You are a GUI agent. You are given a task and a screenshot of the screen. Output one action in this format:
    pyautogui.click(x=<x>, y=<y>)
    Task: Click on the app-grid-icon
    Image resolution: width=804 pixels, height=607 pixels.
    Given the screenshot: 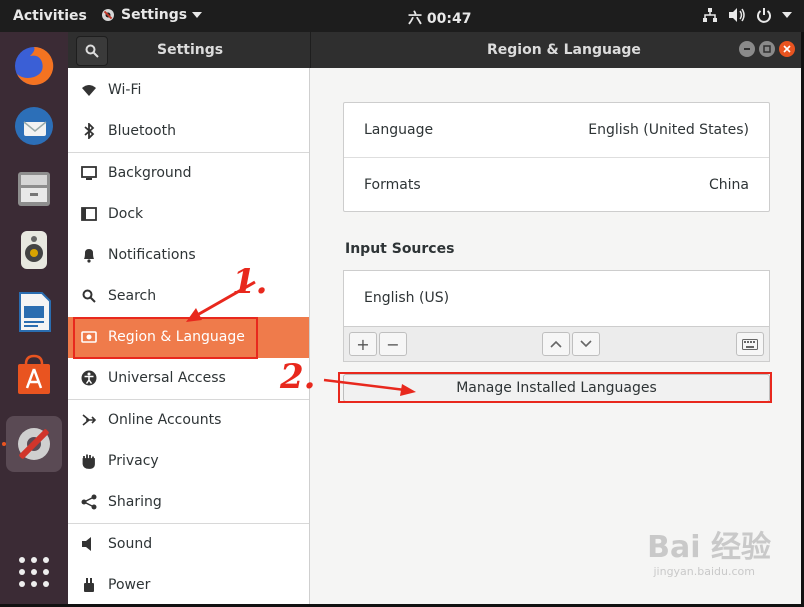 What is the action you would take?
    pyautogui.click(x=34, y=572)
    